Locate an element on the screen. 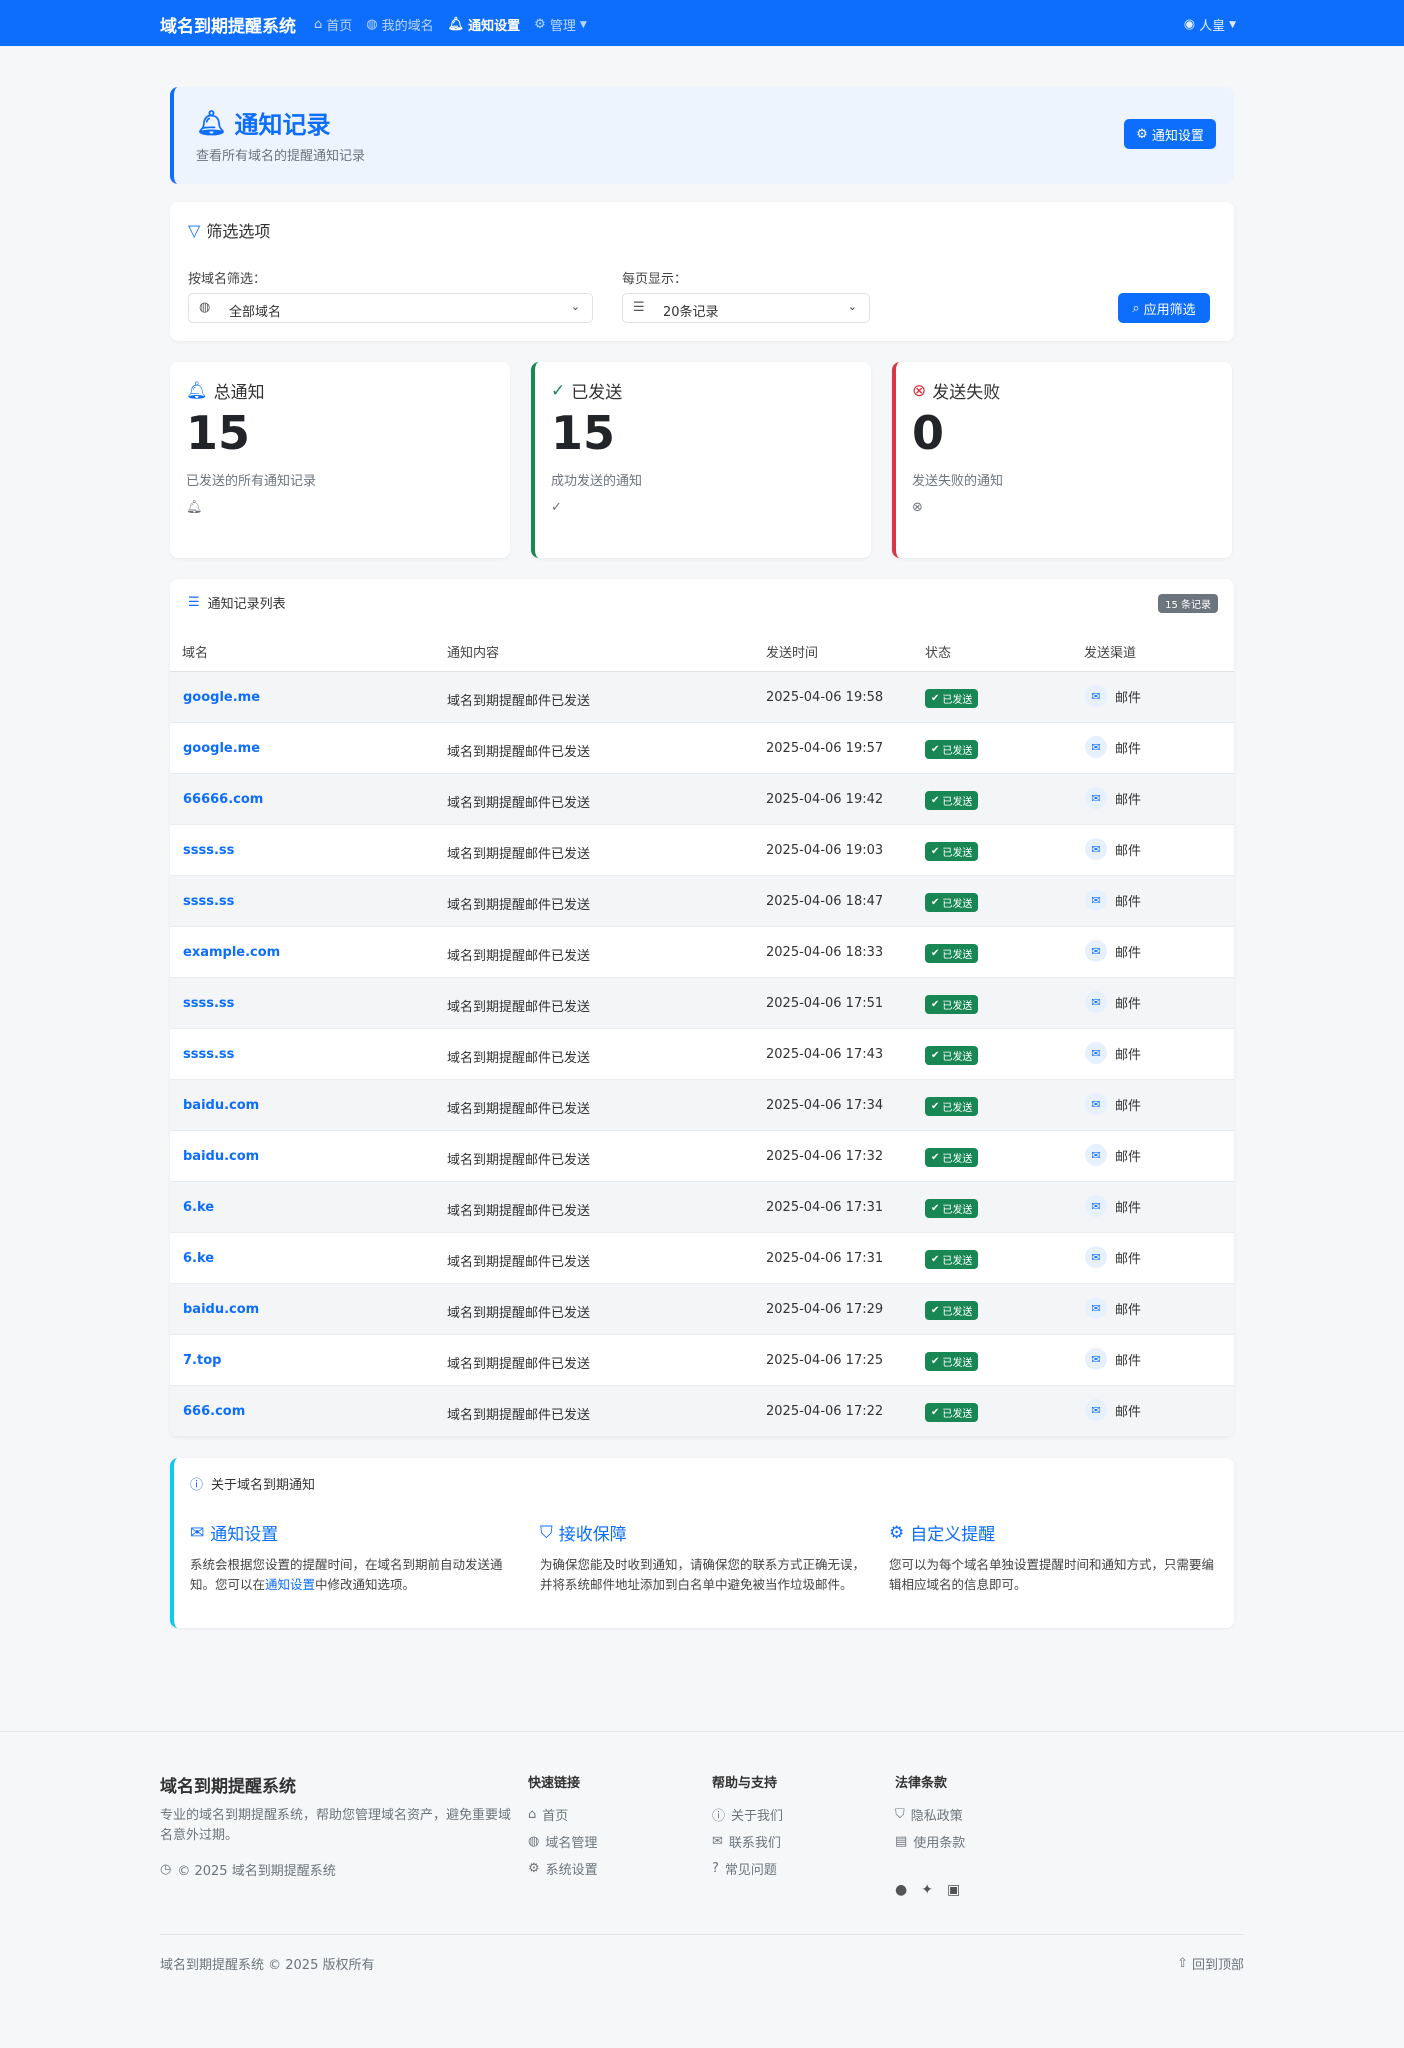 The height and width of the screenshot is (2048, 1404). twitter-icon: ✦ is located at coordinates (927, 1890).